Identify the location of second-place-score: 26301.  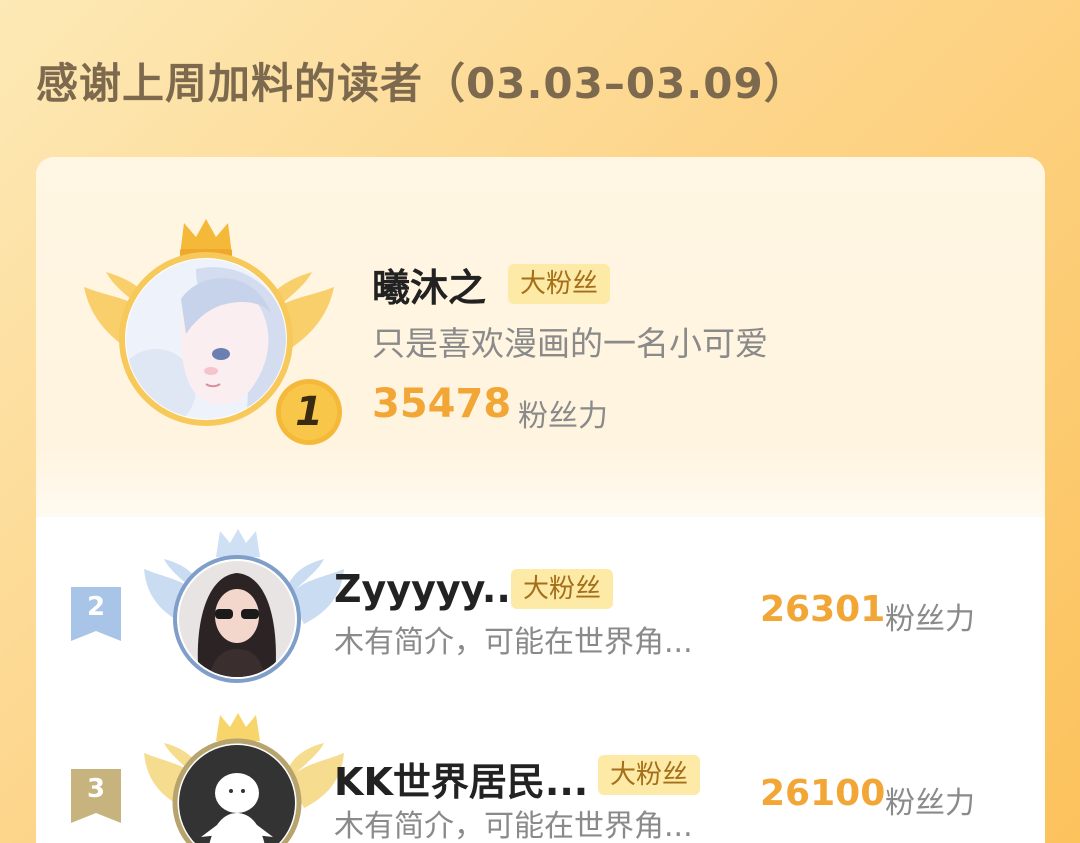
(823, 609).